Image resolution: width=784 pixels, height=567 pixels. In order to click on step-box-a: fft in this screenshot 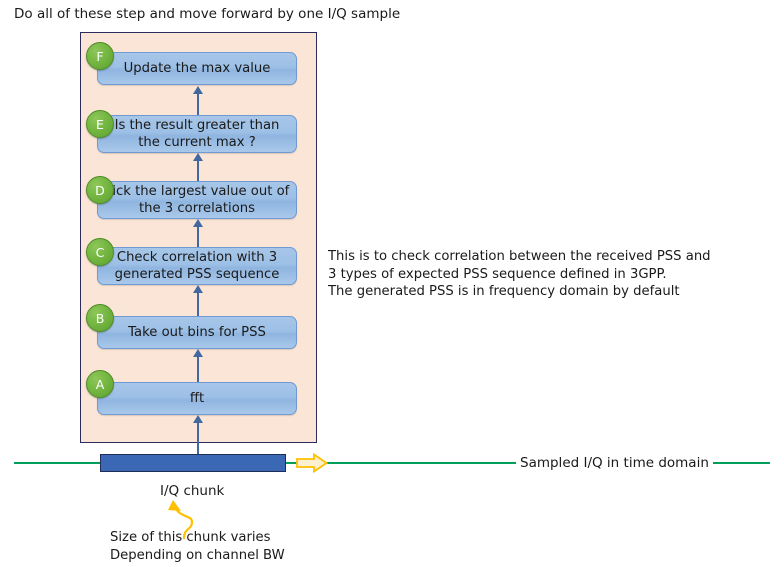, I will do `click(197, 398)`.